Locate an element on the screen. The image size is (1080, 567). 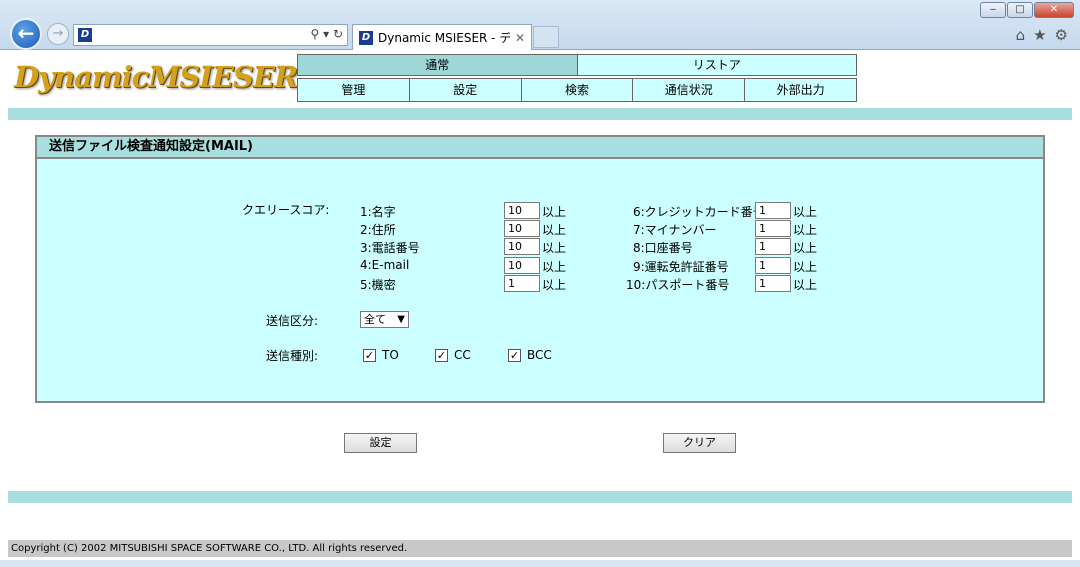
score-label: 3:電話番号 is located at coordinates (390, 248).